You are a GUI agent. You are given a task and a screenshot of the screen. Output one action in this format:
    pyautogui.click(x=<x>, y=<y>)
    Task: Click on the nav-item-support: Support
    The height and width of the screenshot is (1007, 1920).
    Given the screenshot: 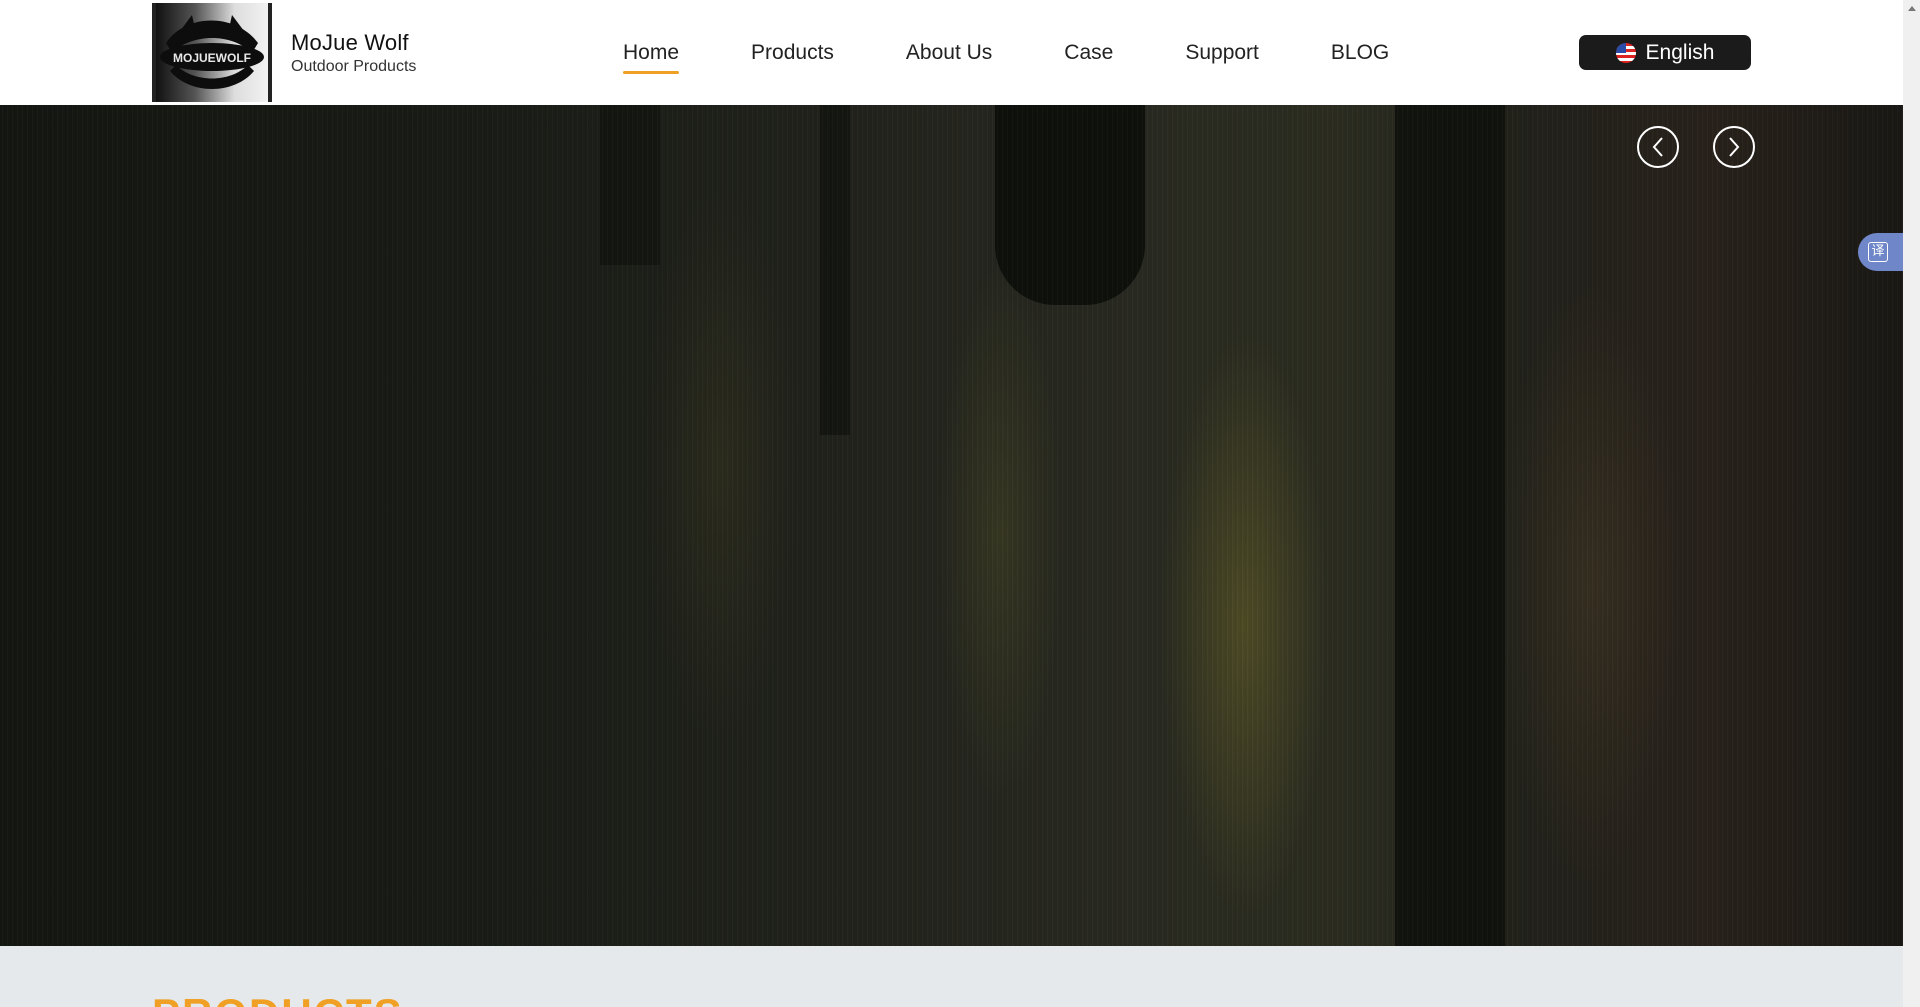 What is the action you would take?
    pyautogui.click(x=1222, y=52)
    